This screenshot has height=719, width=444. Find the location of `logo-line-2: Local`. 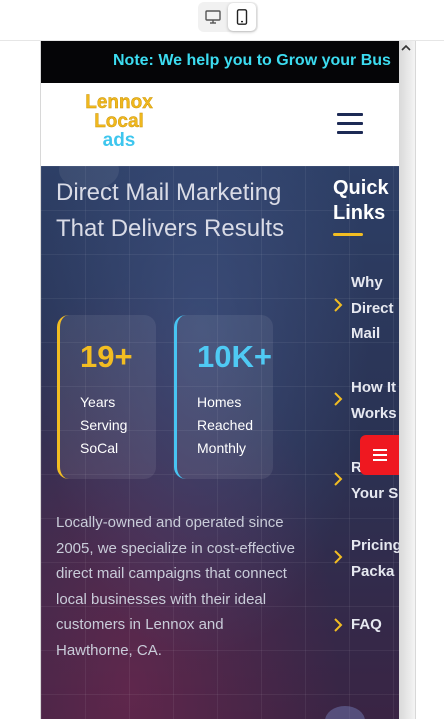

logo-line-2: Local is located at coordinates (119, 121).